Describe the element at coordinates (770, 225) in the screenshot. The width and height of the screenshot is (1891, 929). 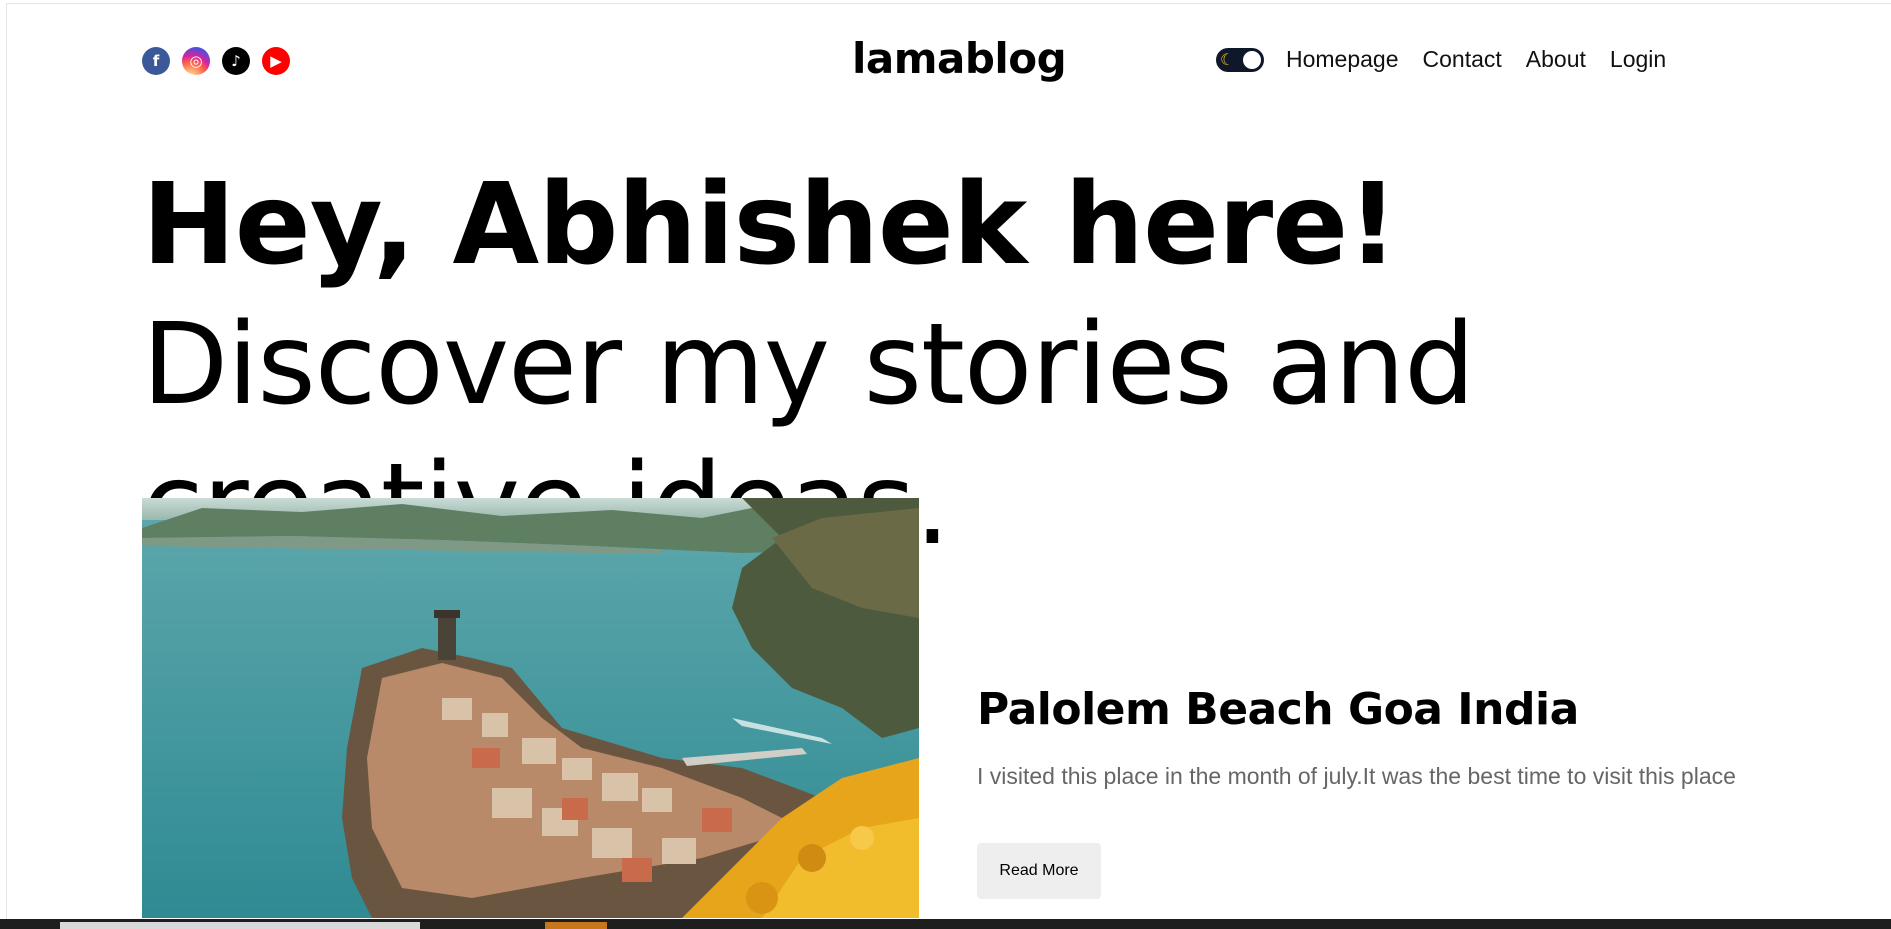
I see `hero-greeting: Hey, Abhishek here!` at that location.